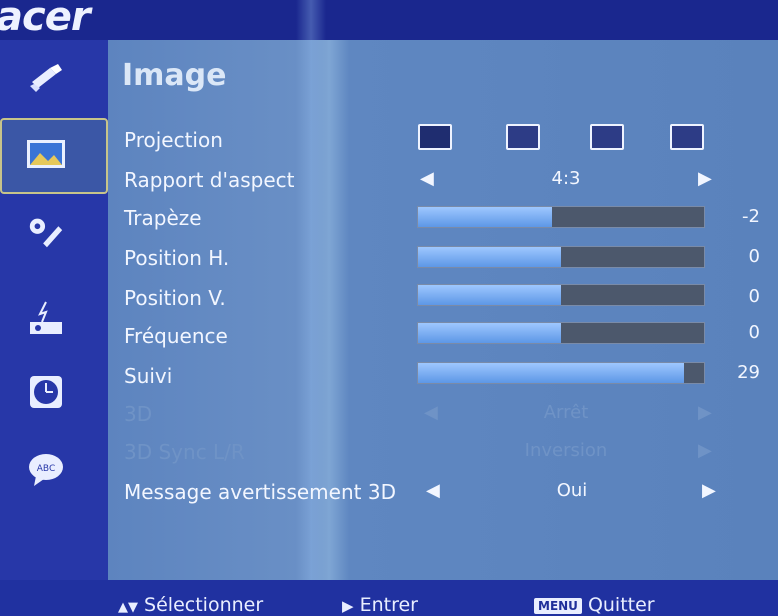 The height and width of the screenshot is (616, 778). What do you see at coordinates (46, 154) in the screenshot?
I see `image-icon` at bounding box center [46, 154].